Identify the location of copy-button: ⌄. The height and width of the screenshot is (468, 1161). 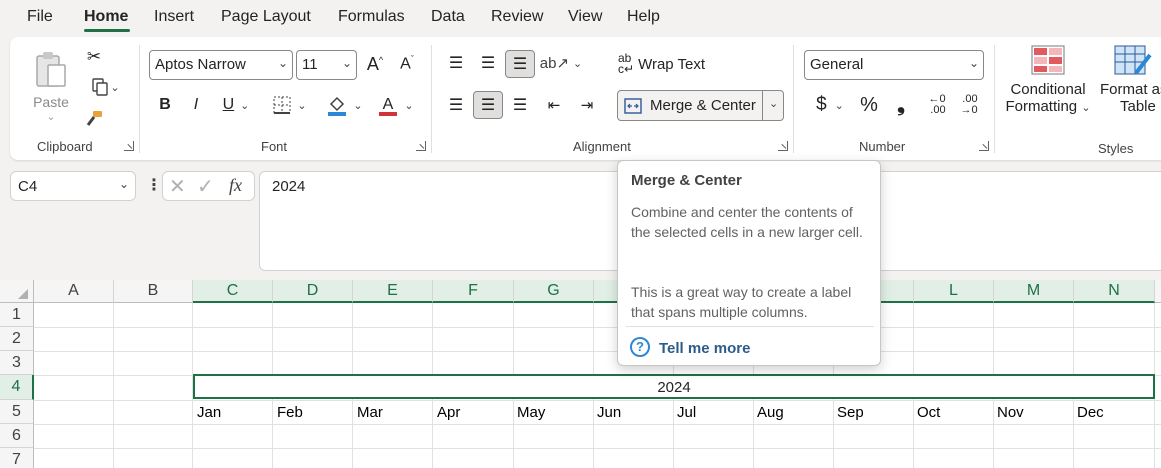
(105, 87).